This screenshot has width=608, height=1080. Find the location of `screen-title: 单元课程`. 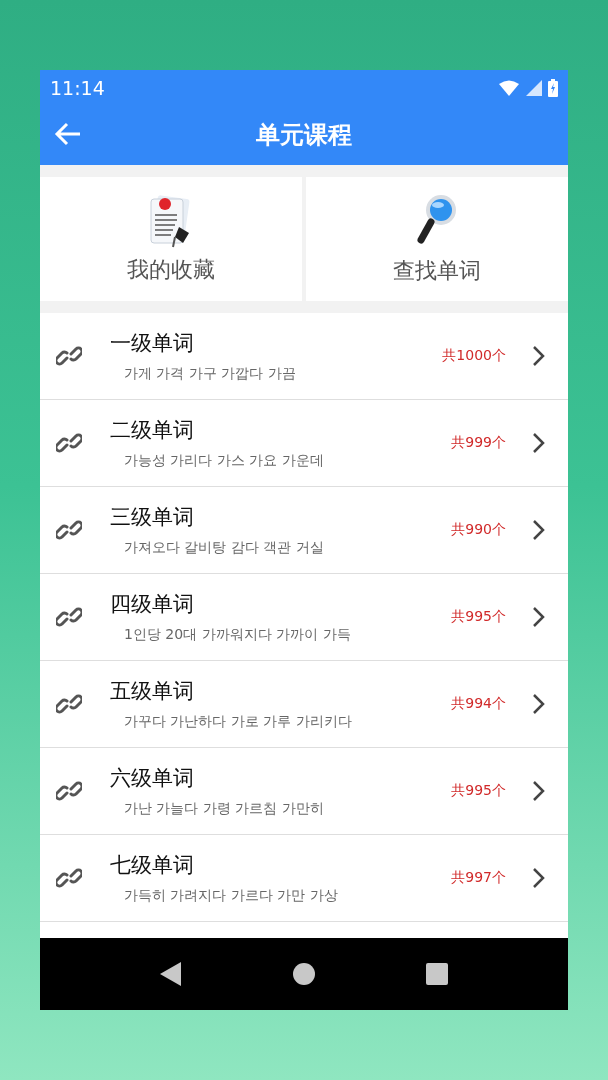

screen-title: 单元课程 is located at coordinates (304, 135).